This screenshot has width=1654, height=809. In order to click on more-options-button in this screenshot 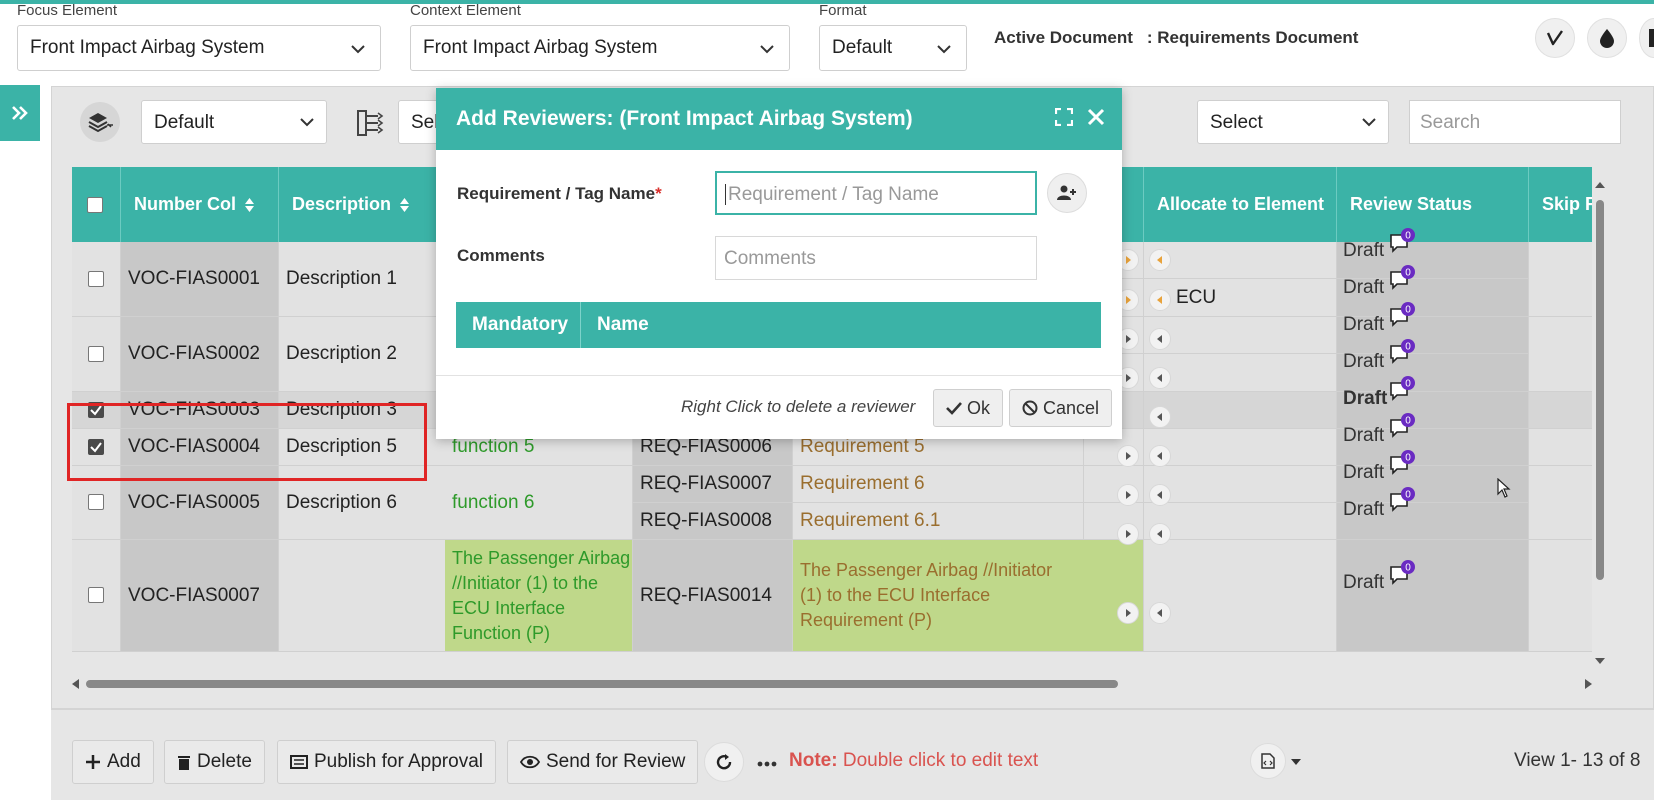, I will do `click(767, 763)`.